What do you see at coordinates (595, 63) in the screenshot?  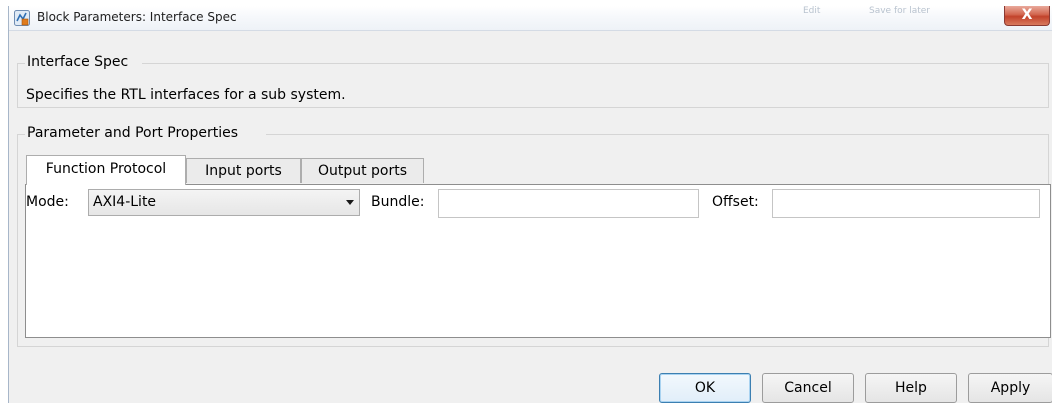 I see `group-border-top-right` at bounding box center [595, 63].